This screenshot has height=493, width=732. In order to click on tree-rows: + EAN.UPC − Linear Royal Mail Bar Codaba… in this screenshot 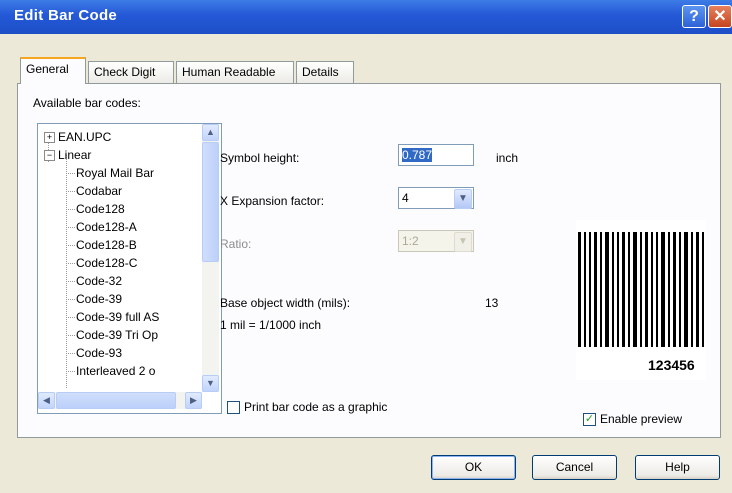, I will do `click(120, 258)`.